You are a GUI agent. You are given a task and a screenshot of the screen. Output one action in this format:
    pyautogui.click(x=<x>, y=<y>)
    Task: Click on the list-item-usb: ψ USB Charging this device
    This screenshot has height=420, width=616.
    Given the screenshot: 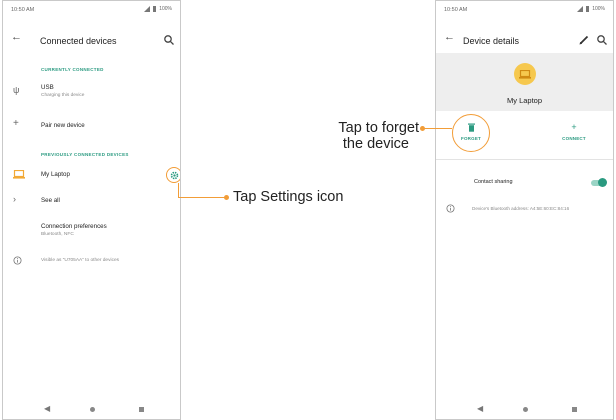 What is the action you would take?
    pyautogui.click(x=91, y=94)
    